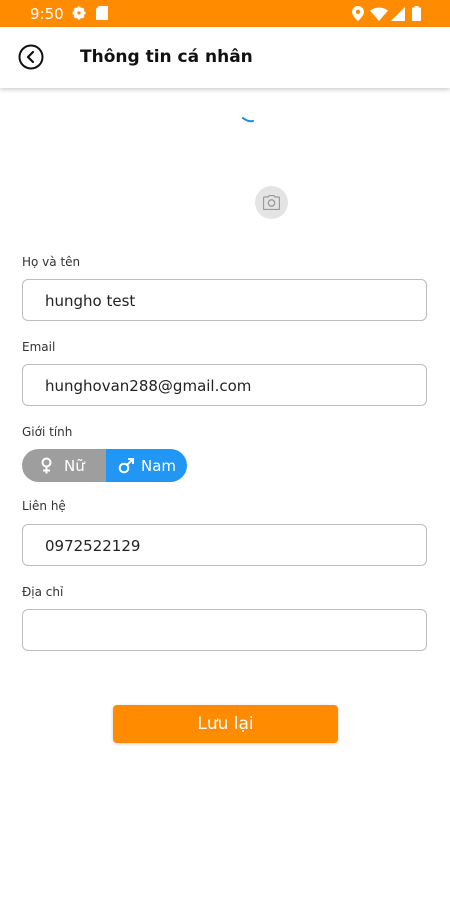  I want to click on address-label: Địa chỉ, so click(43, 592).